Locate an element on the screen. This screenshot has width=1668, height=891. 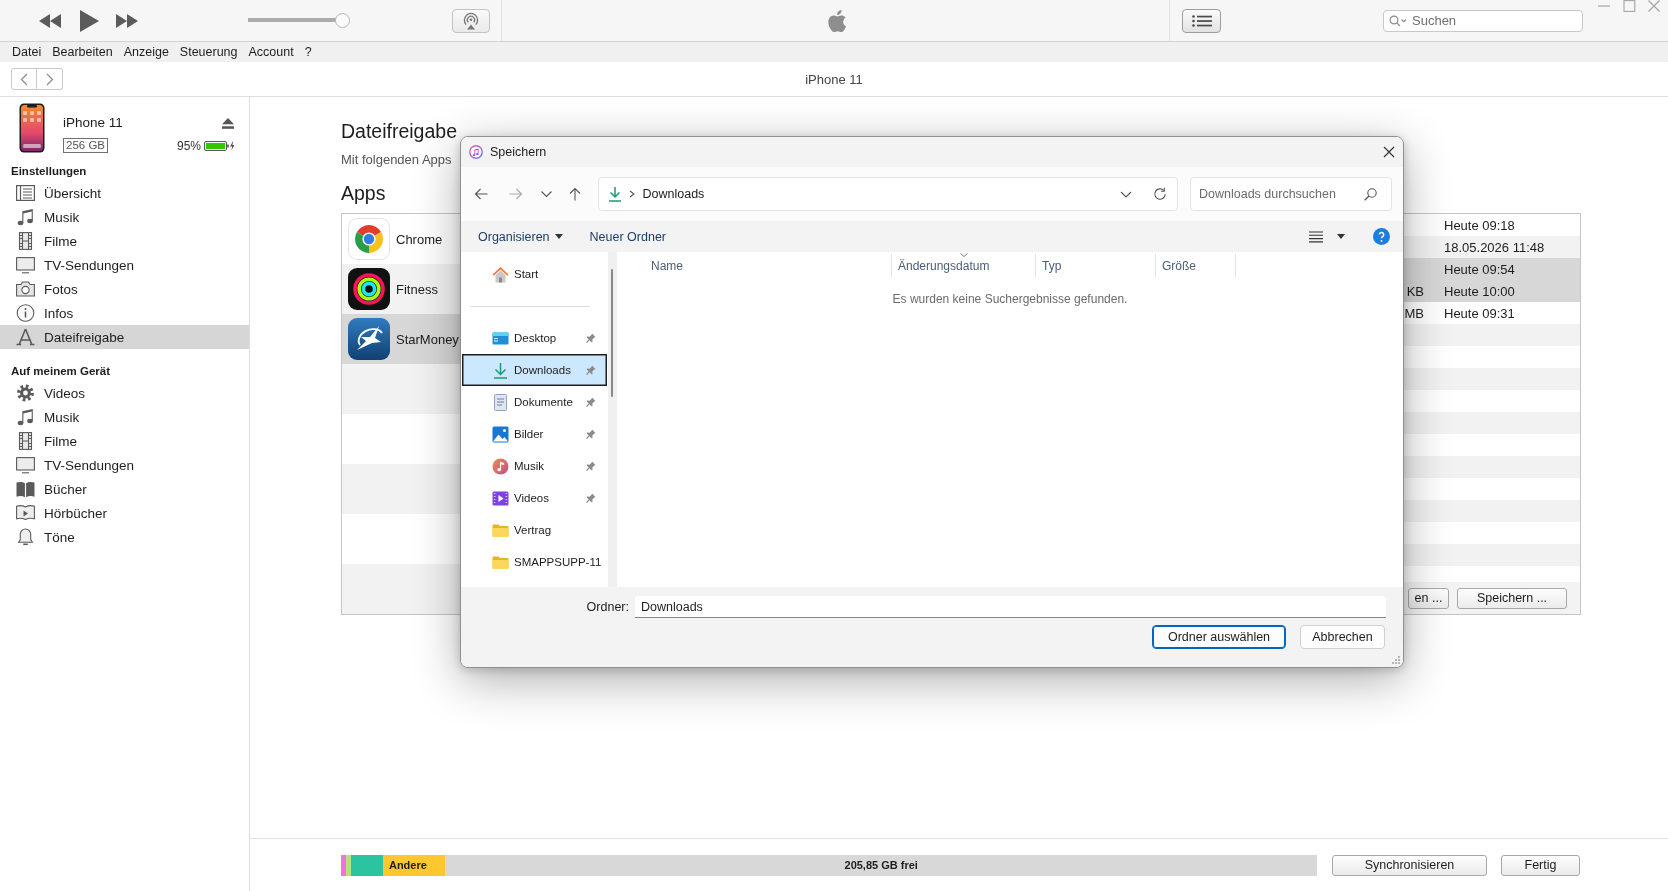
document-row: MB Heute 09:31 is located at coordinates (1492, 313).